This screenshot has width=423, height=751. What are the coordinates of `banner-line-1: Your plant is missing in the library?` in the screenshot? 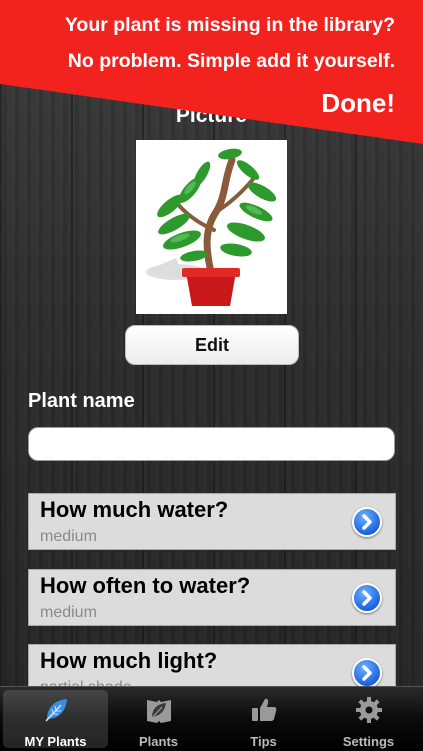 It's located at (229, 25).